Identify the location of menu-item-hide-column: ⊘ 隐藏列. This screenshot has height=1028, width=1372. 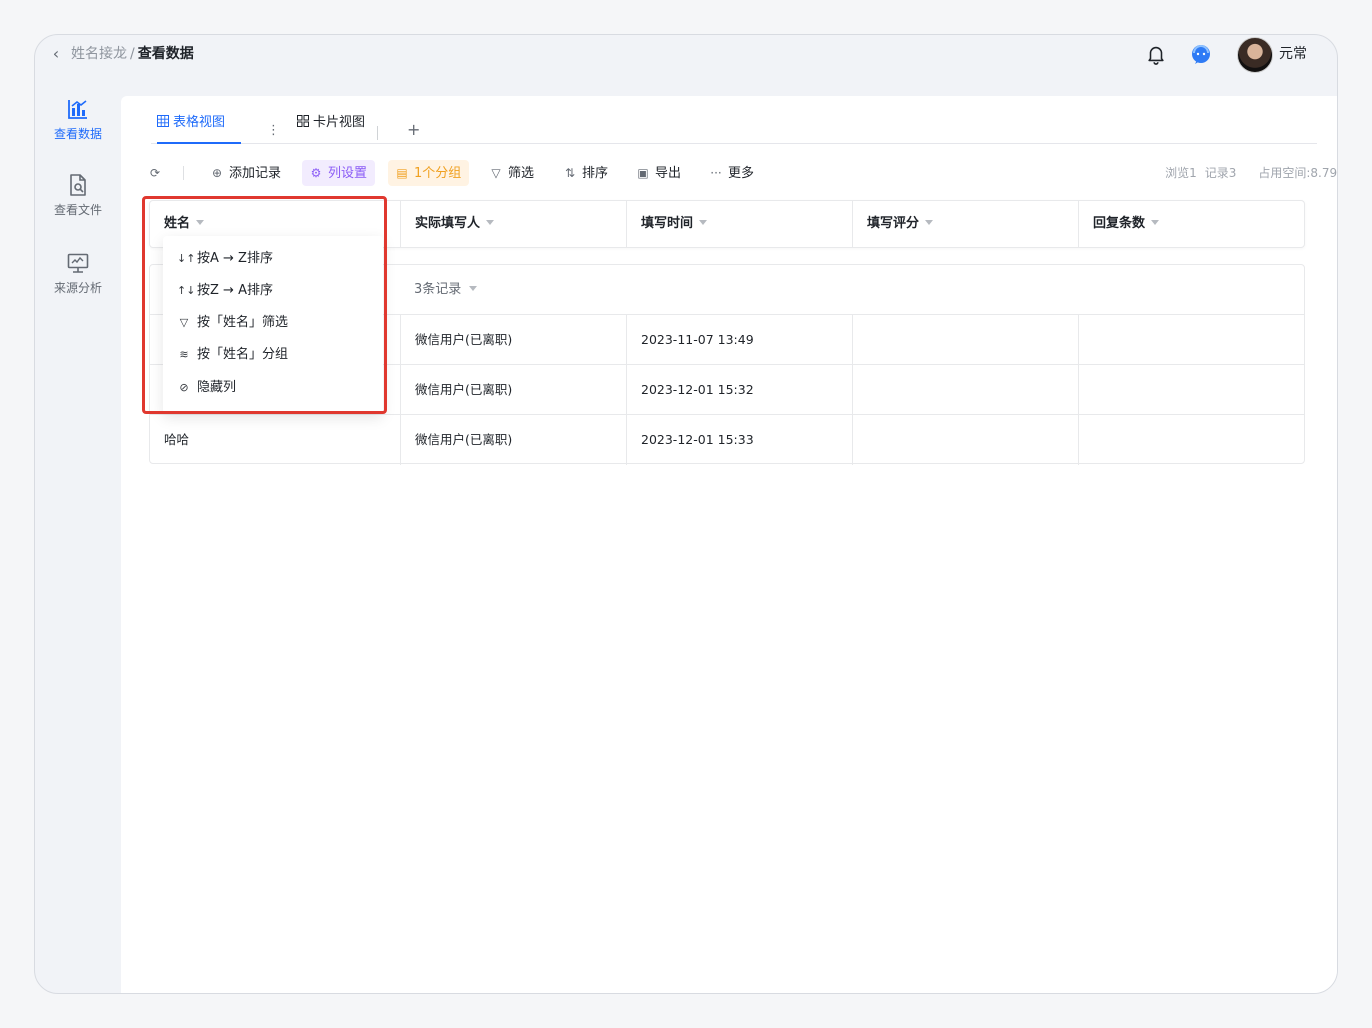
(273, 388).